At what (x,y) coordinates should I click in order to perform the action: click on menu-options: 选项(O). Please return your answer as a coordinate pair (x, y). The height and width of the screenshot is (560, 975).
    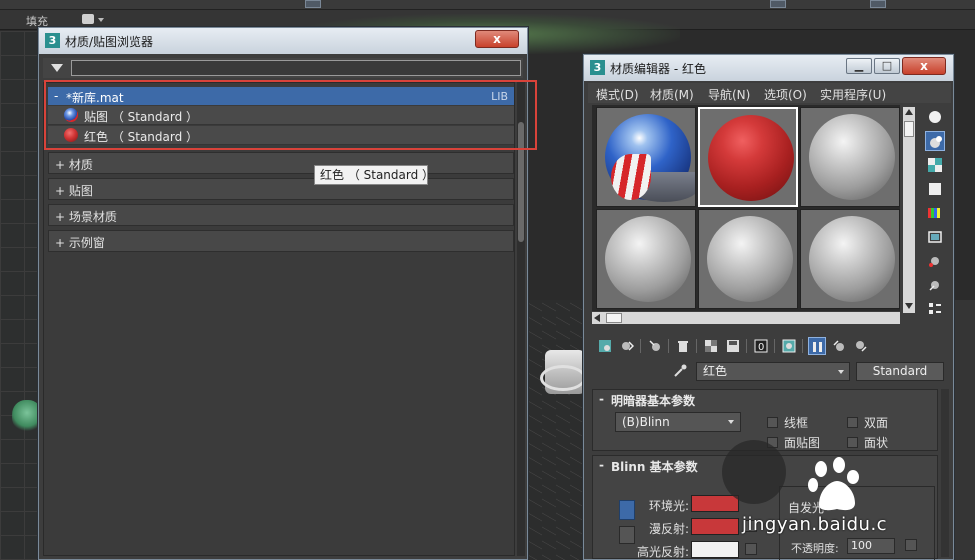
    Looking at the image, I should click on (785, 94).